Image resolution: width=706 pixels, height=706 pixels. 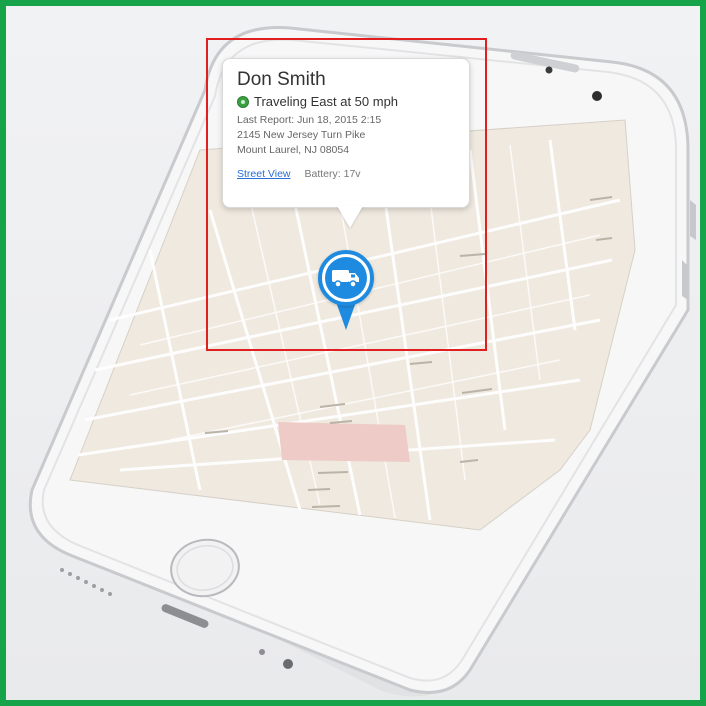 What do you see at coordinates (288, 664) in the screenshot?
I see `headphone-jack` at bounding box center [288, 664].